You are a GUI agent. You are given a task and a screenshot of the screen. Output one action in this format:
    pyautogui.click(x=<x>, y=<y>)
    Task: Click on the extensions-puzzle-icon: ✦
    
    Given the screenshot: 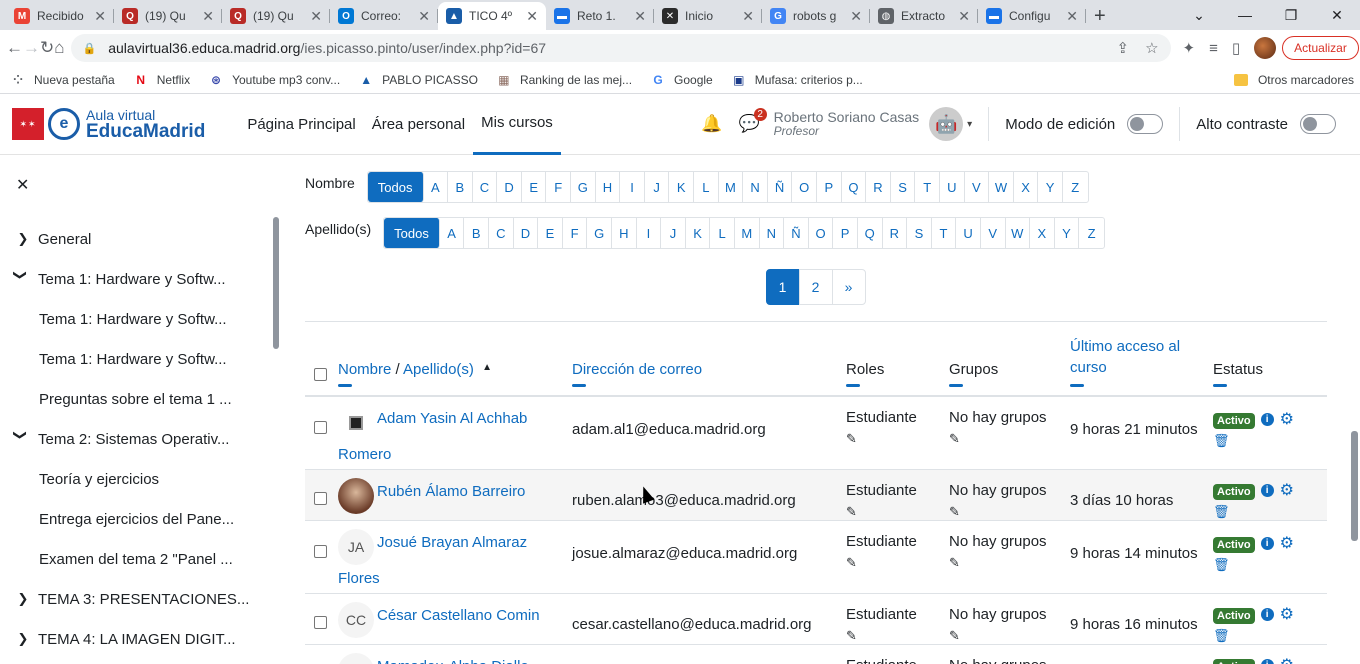 What is the action you would take?
    pyautogui.click(x=1189, y=48)
    